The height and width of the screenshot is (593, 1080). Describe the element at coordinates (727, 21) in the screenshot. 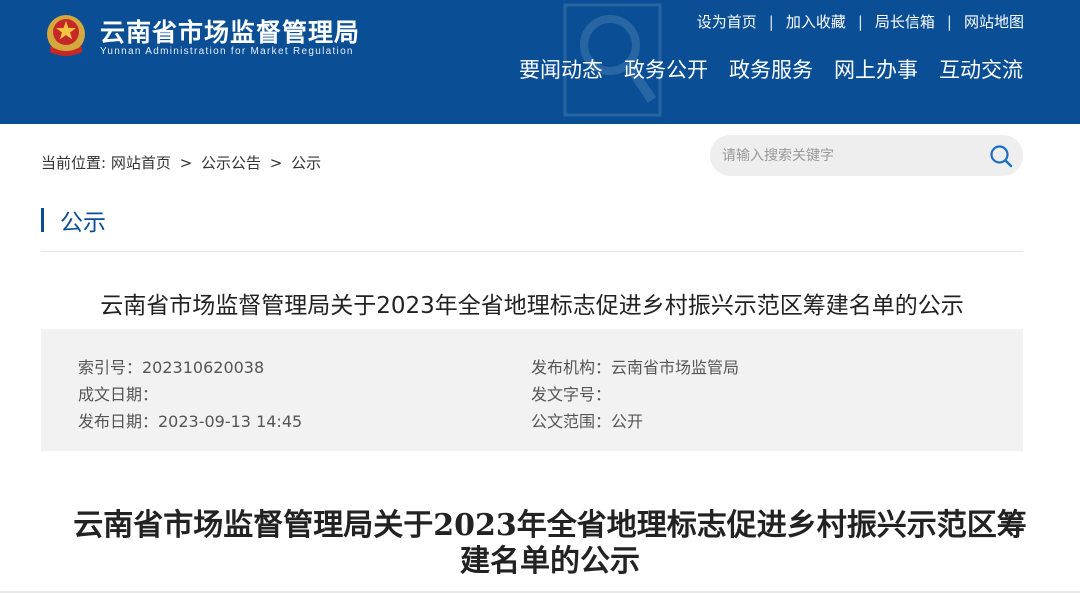

I see `set-homepage-link: 设为首页` at that location.